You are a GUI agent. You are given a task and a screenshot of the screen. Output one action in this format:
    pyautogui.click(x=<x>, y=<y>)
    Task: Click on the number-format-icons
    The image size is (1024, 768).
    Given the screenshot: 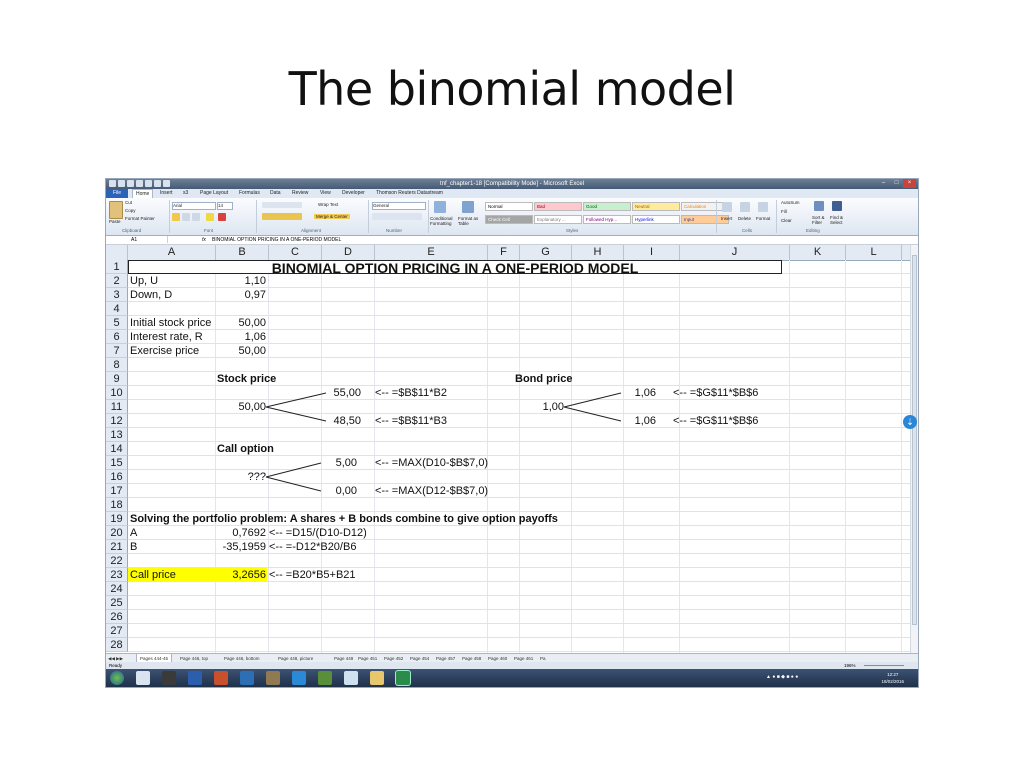 What is the action you would take?
    pyautogui.click(x=397, y=216)
    